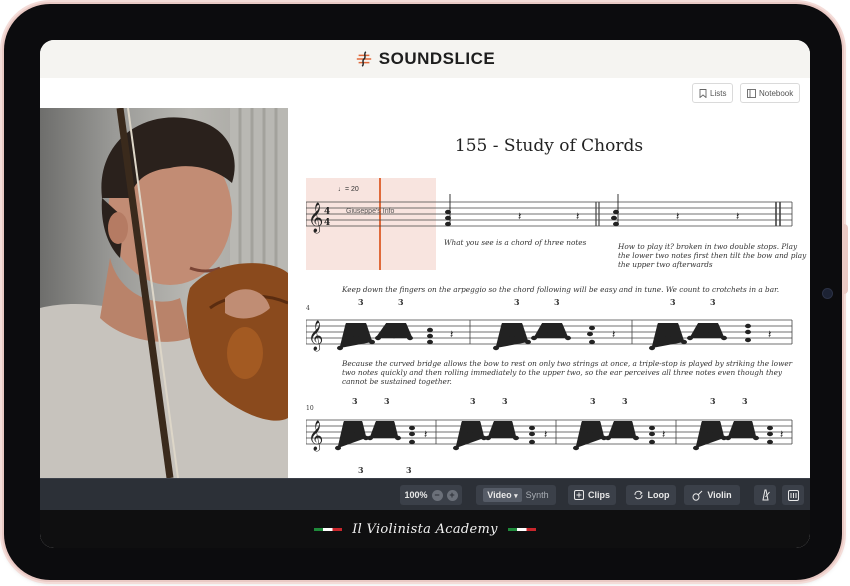 The width and height of the screenshot is (850, 586). What do you see at coordinates (515, 242) in the screenshot?
I see `annotation-chord-note: What you see is a chord of three notes` at bounding box center [515, 242].